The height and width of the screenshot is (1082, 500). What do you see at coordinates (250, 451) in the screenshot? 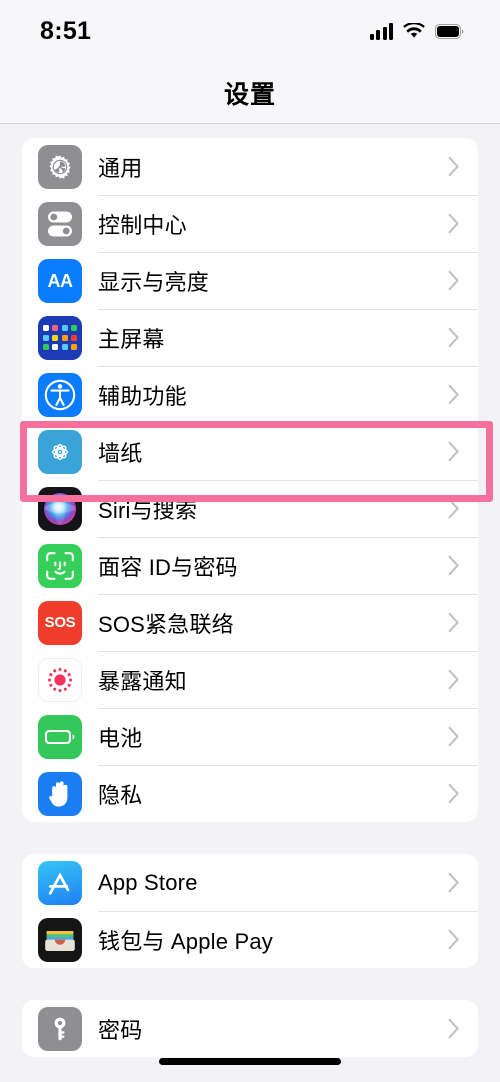
I see `settings-row: 墙纸` at bounding box center [250, 451].